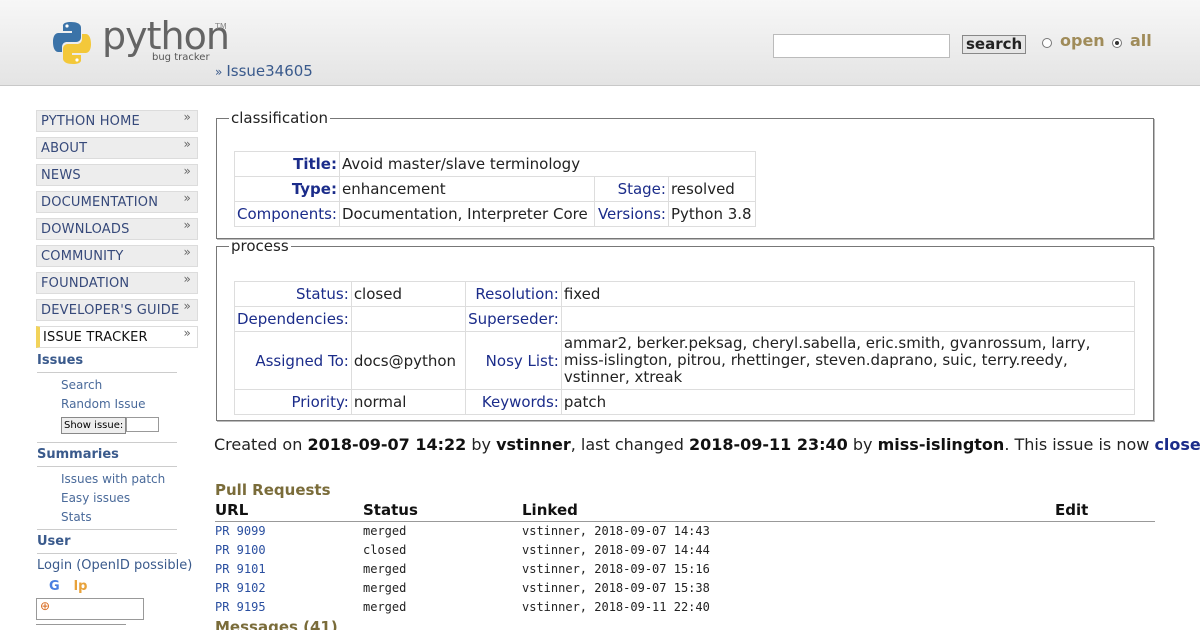 The image size is (1200, 630). Describe the element at coordinates (616, 568) in the screenshot. I see `pr-linked: vstinner, 2018-09-07 15:16` at that location.